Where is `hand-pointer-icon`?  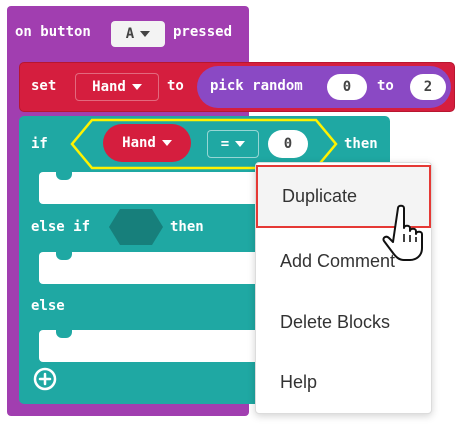
hand-pointer-icon is located at coordinates (402, 232).